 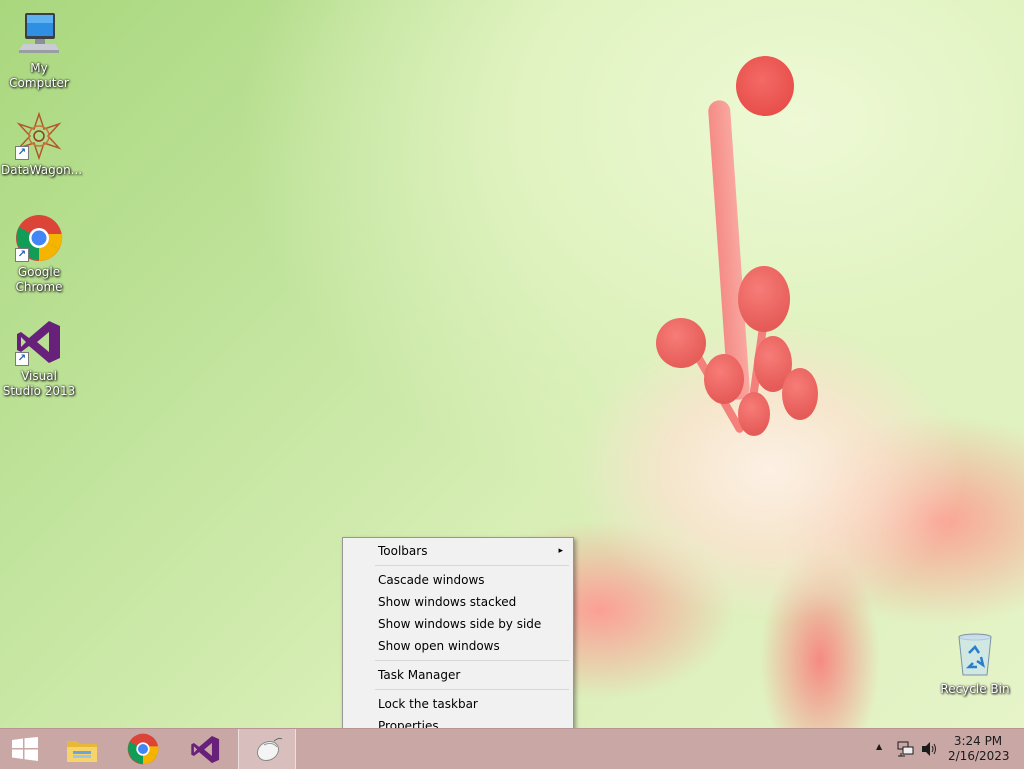 I want to click on file-explorer-icon, so click(x=82, y=752).